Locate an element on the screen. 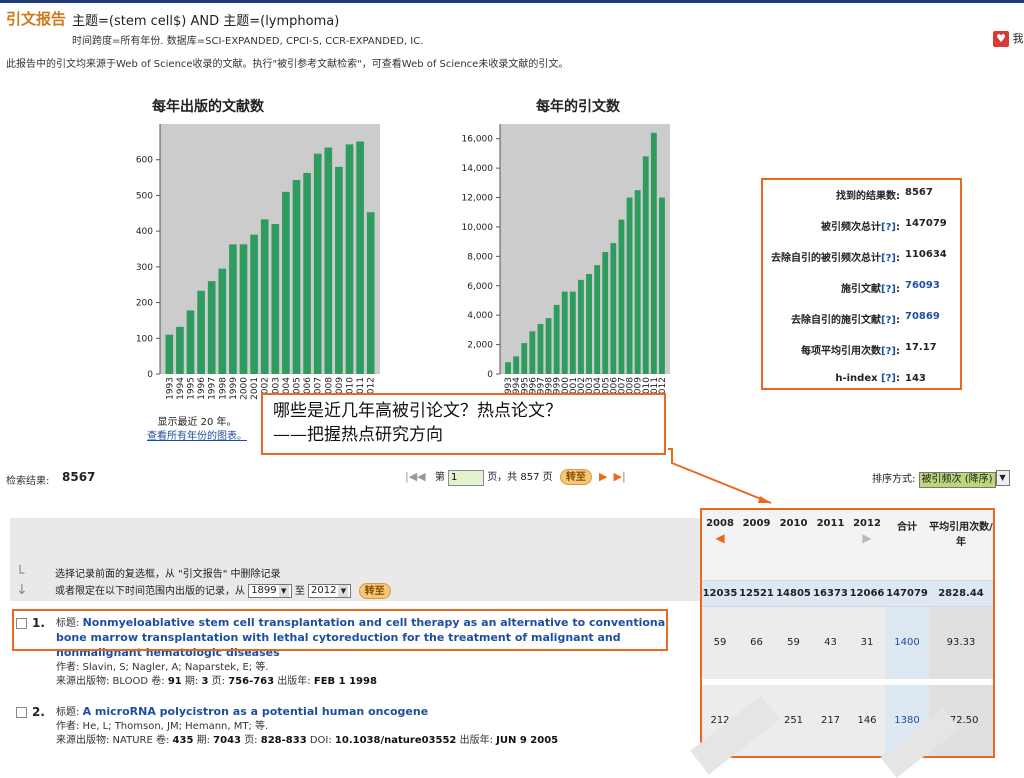 The height and width of the screenshot is (778, 1024). citation-cell: 66 is located at coordinates (756, 645).